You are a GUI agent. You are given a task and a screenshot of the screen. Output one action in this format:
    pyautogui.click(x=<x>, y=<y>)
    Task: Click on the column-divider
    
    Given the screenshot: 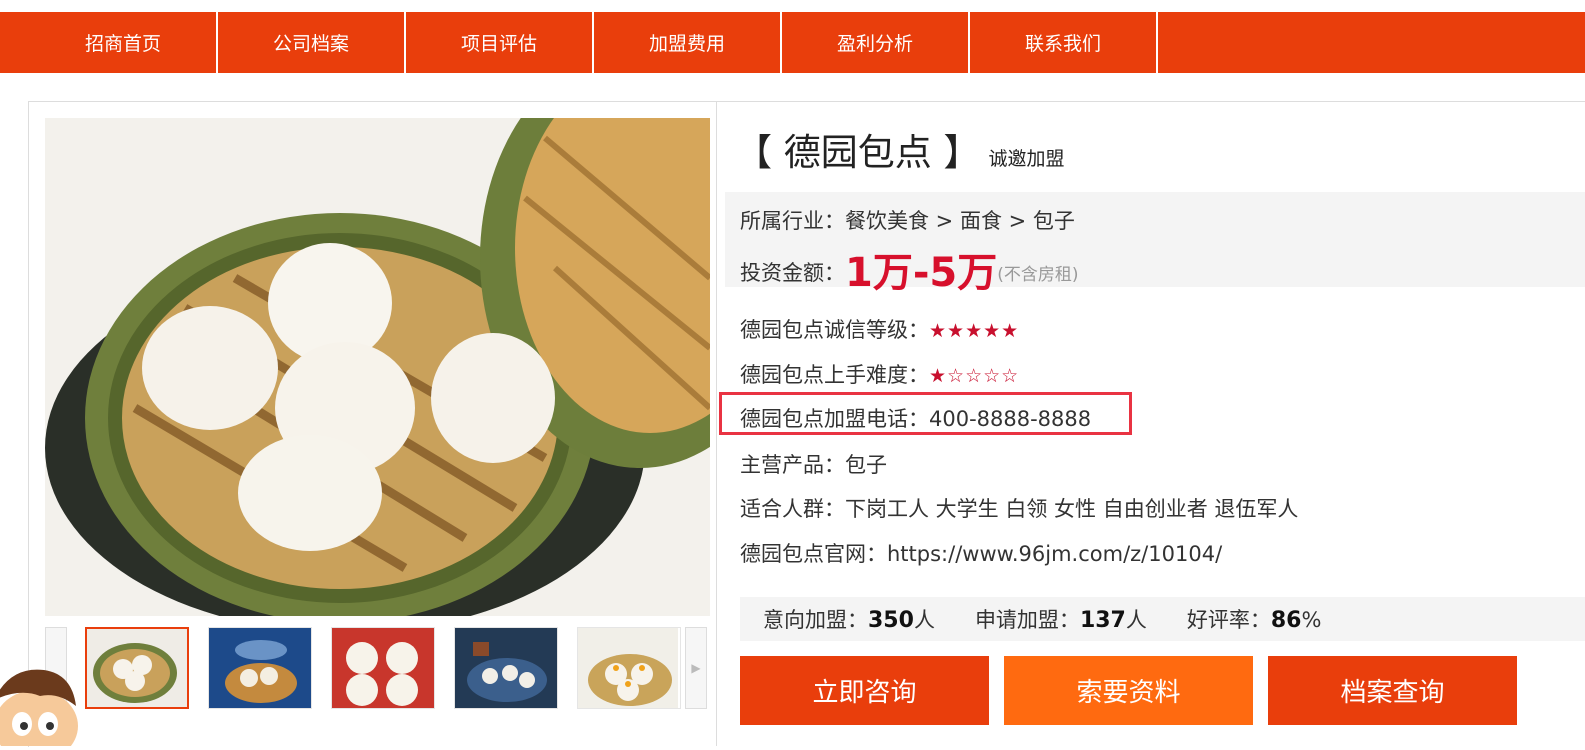 What is the action you would take?
    pyautogui.click(x=716, y=423)
    